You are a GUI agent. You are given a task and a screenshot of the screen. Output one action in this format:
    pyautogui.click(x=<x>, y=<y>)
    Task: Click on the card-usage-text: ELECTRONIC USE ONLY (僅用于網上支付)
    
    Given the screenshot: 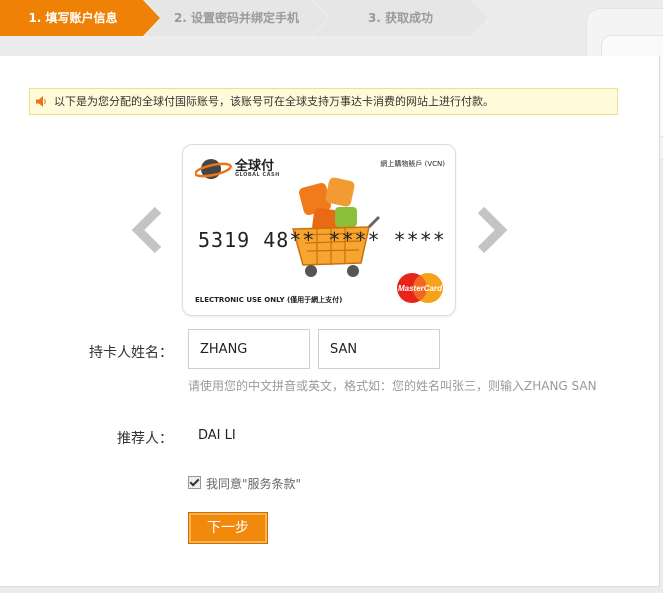 What is the action you would take?
    pyautogui.click(x=269, y=300)
    